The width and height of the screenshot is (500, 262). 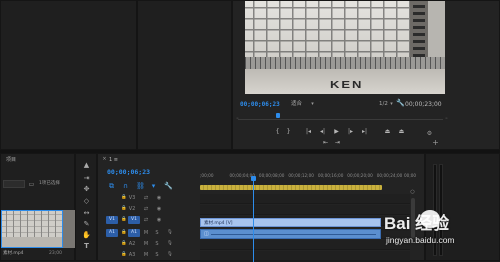 What do you see at coordinates (104, 159) in the screenshot?
I see `close-tab-icon: ×` at bounding box center [104, 159].